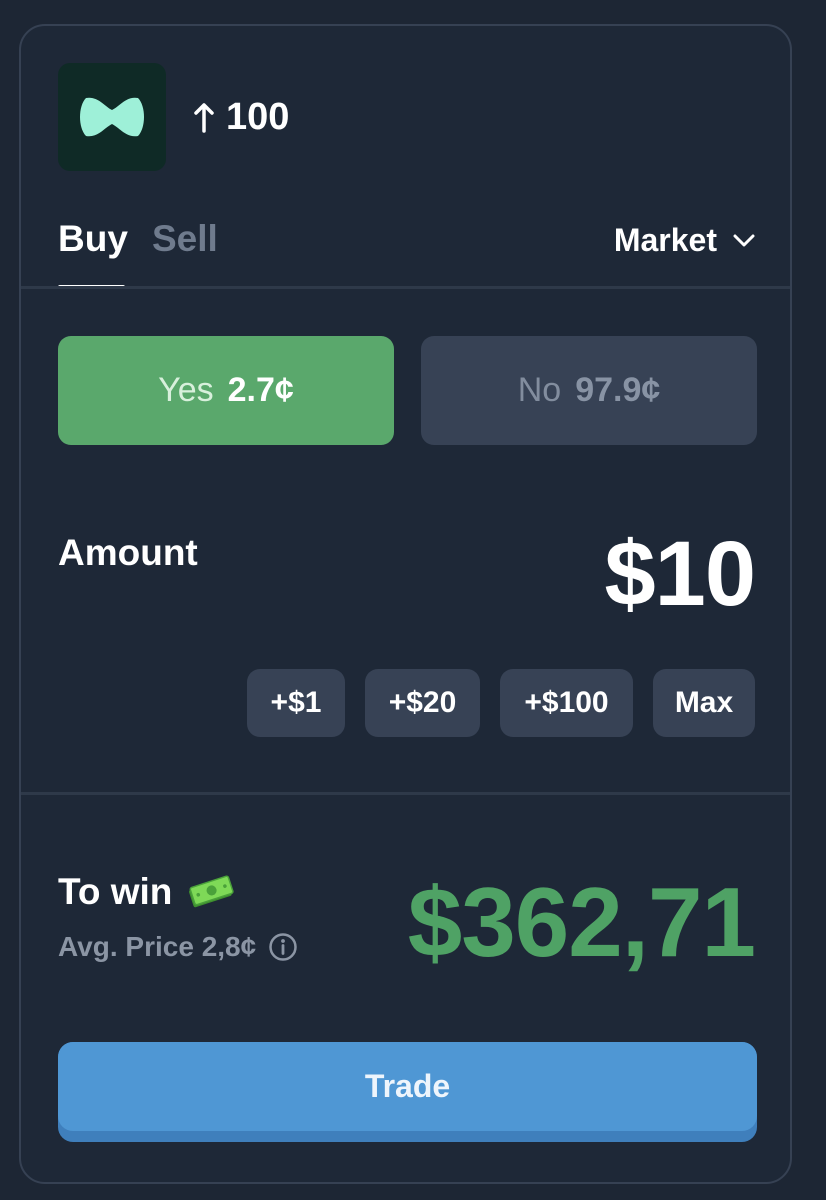 This screenshot has height=1200, width=826. What do you see at coordinates (405, 793) in the screenshot?
I see `amount-divider` at bounding box center [405, 793].